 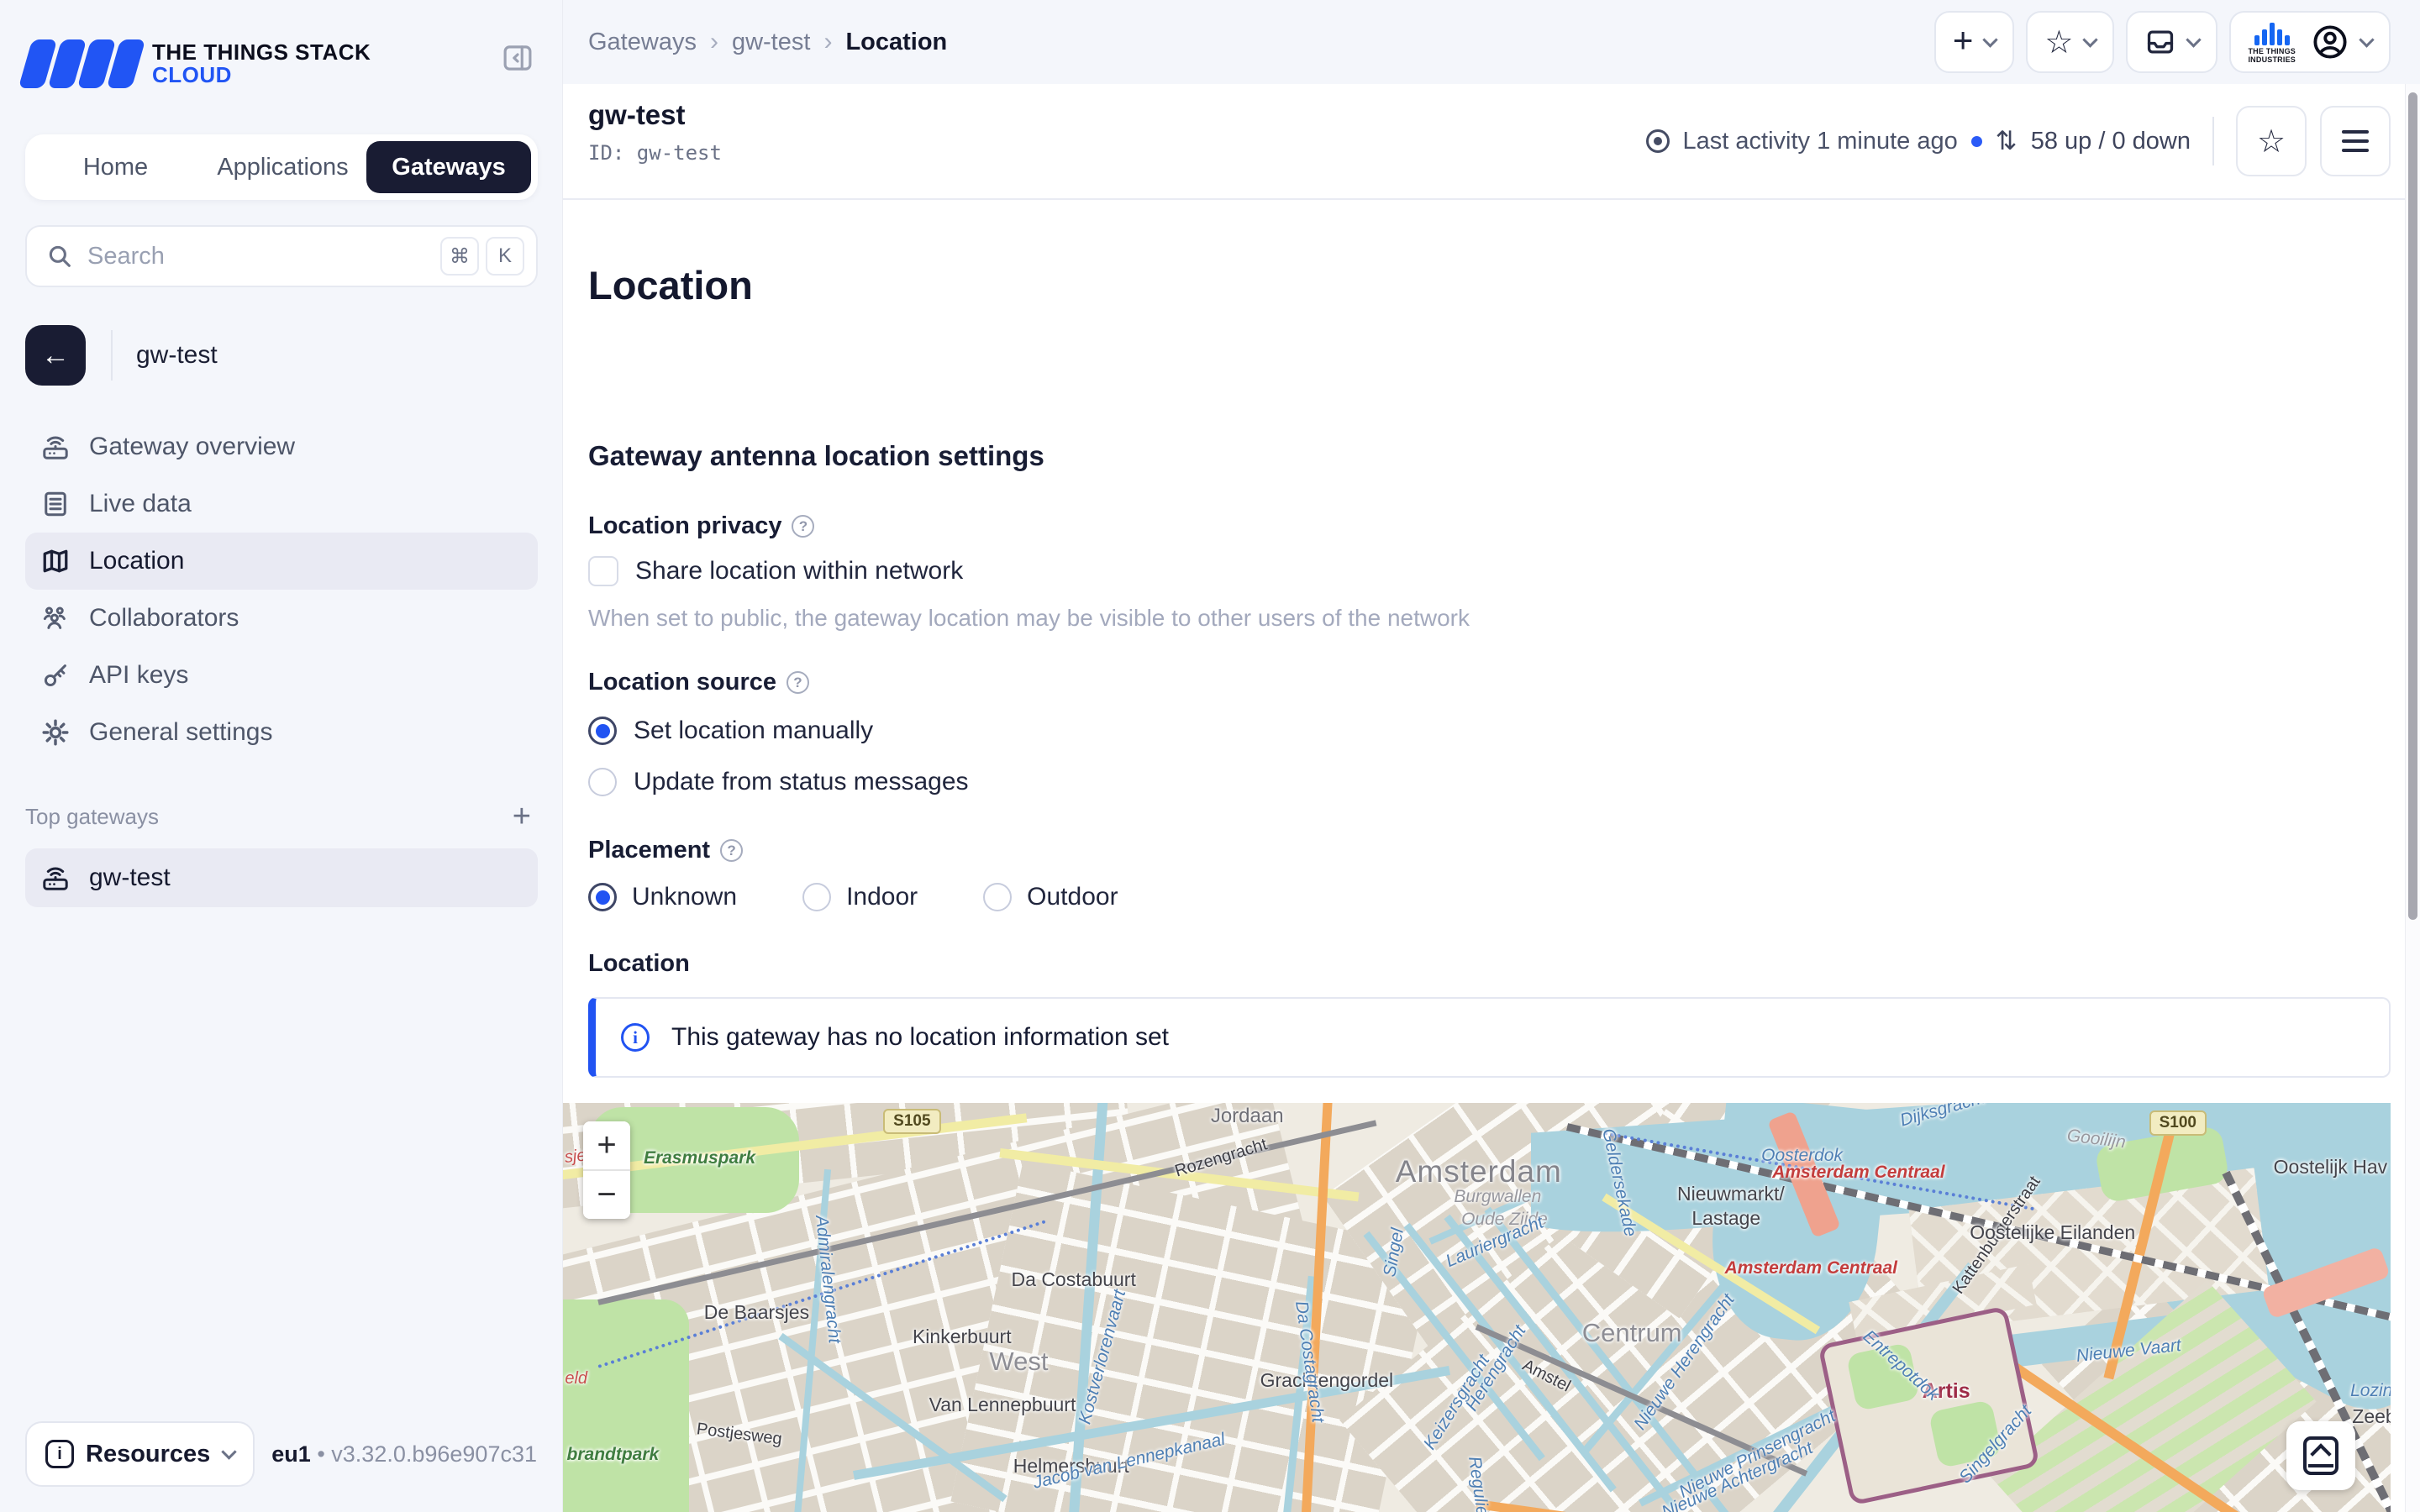 What do you see at coordinates (1731, 1193) in the screenshot?
I see `map-label-nieuwmarkt-: Nieuwmarkt/` at bounding box center [1731, 1193].